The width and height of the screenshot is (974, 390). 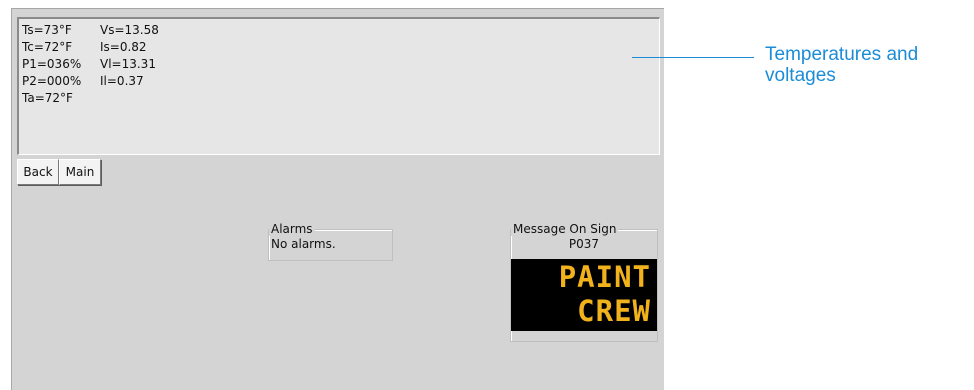 What do you see at coordinates (47, 47) in the screenshot?
I see `status-value: Tc=72°F` at bounding box center [47, 47].